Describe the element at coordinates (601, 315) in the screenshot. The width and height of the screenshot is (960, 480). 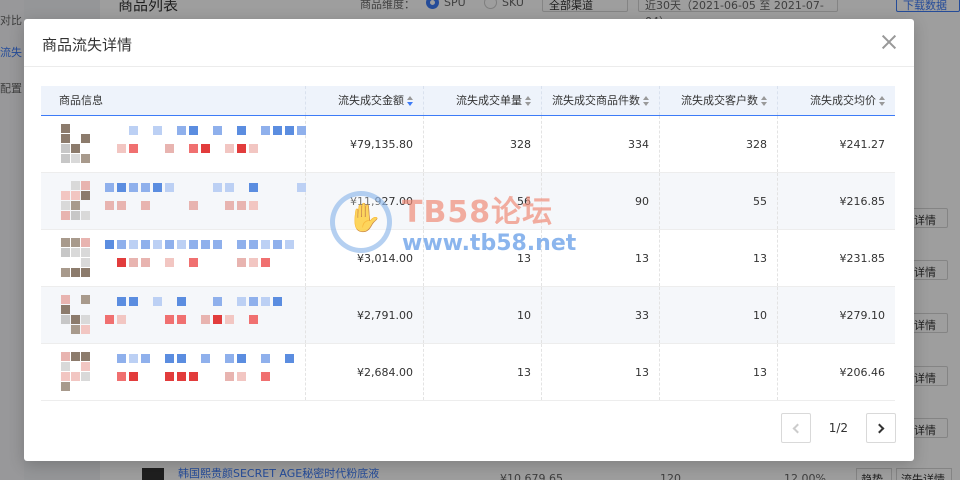
I see `items-cell: 33` at that location.